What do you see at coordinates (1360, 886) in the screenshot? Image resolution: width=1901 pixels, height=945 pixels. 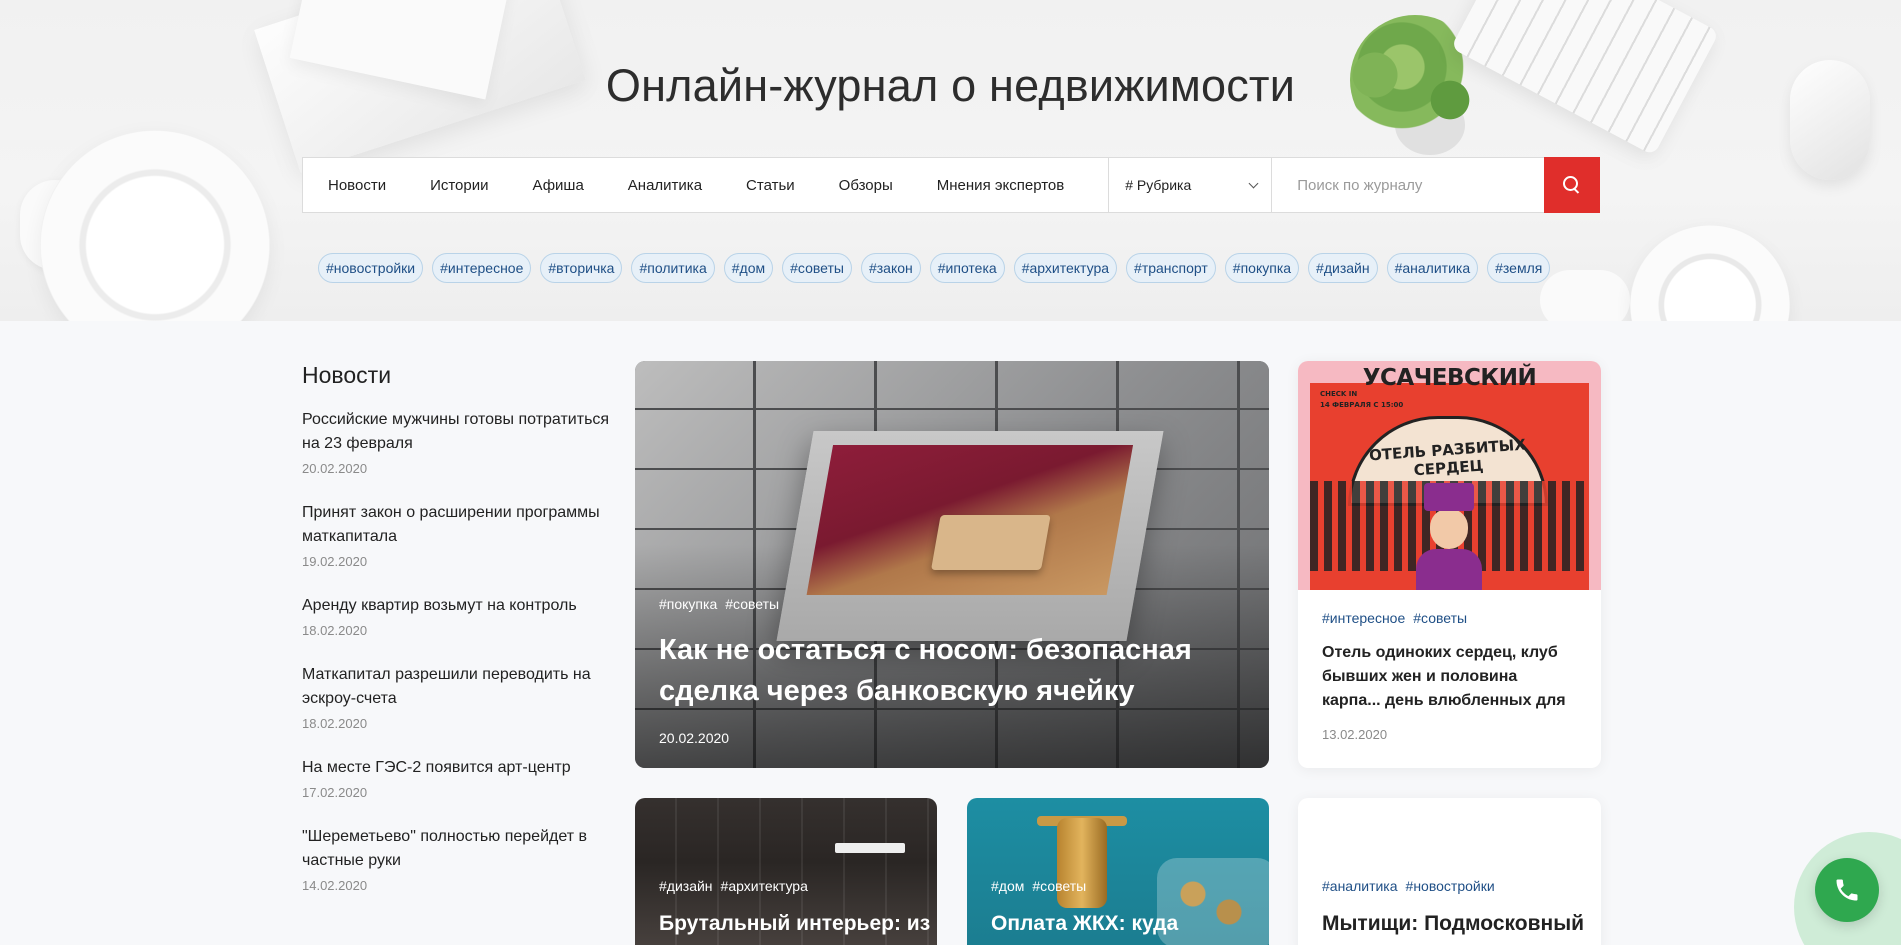 I see `article-tag: #аналитика` at bounding box center [1360, 886].